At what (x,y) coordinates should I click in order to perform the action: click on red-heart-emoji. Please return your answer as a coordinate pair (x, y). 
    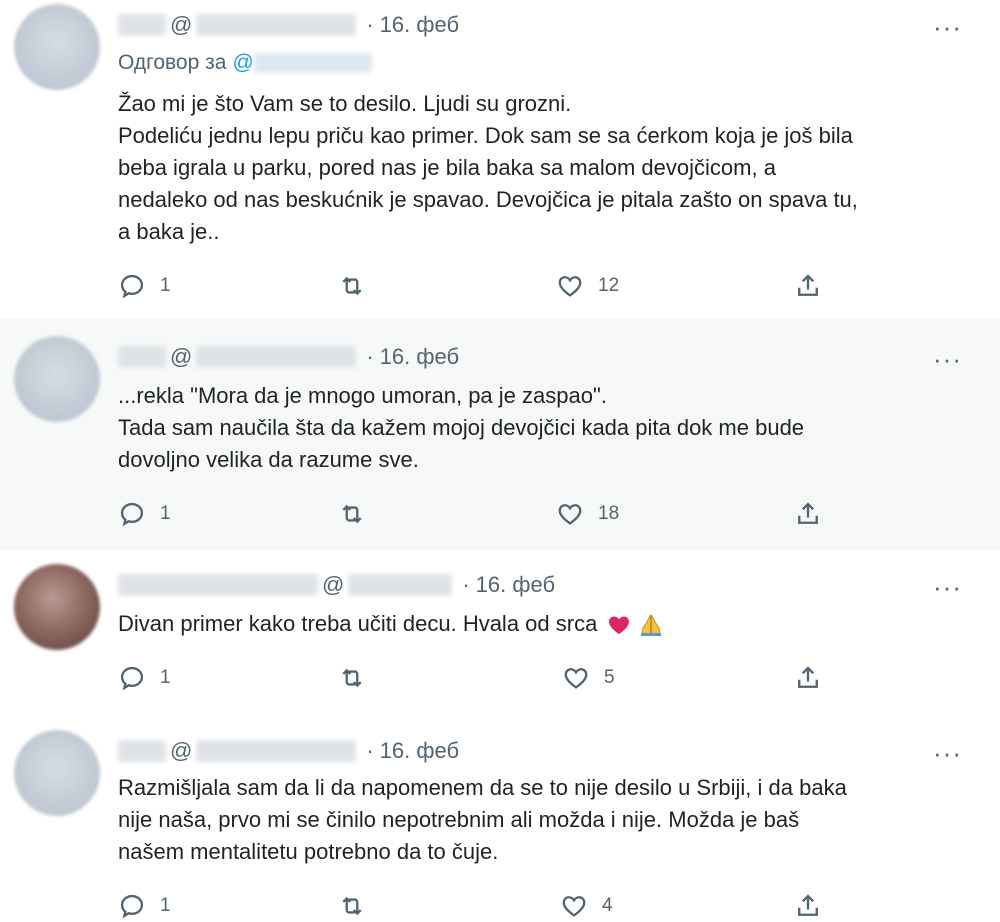
    Looking at the image, I should click on (619, 625).